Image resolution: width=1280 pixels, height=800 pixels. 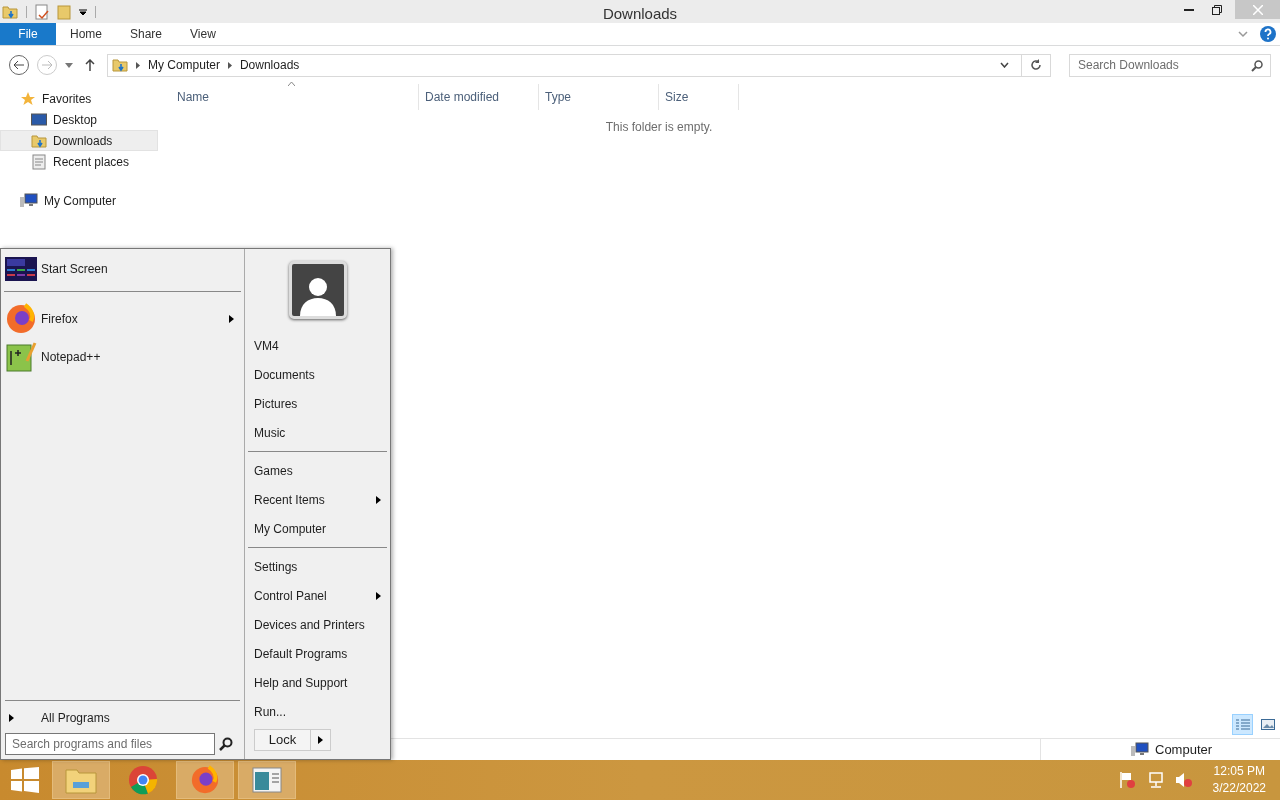 What do you see at coordinates (288, 97) in the screenshot?
I see `column-header: Name` at bounding box center [288, 97].